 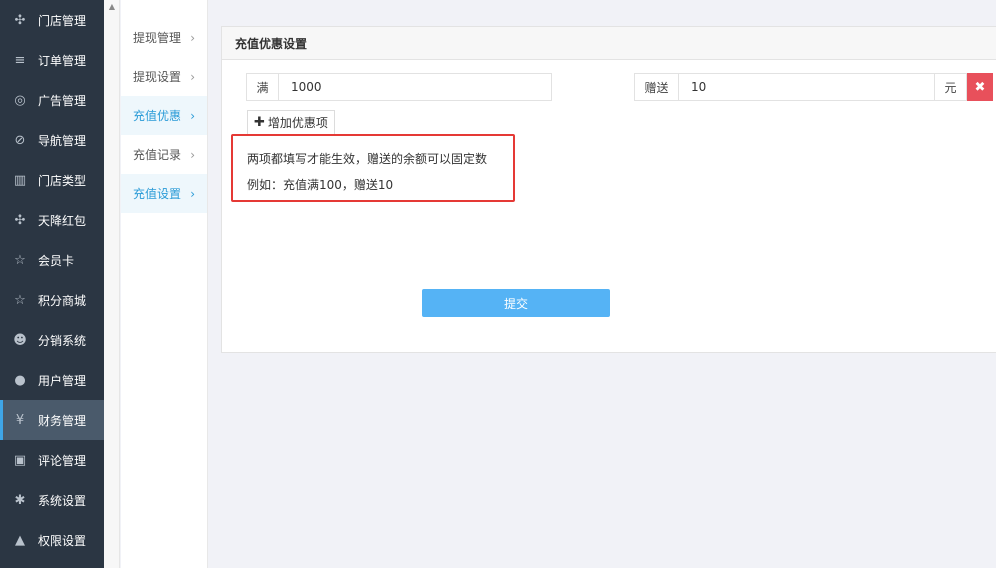 I want to click on lock-icon: ▲, so click(x=20, y=540).